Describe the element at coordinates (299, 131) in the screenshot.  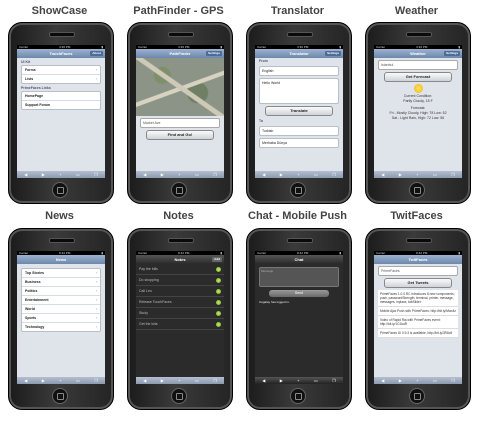
I see `to-language-select: Turkish` at that location.